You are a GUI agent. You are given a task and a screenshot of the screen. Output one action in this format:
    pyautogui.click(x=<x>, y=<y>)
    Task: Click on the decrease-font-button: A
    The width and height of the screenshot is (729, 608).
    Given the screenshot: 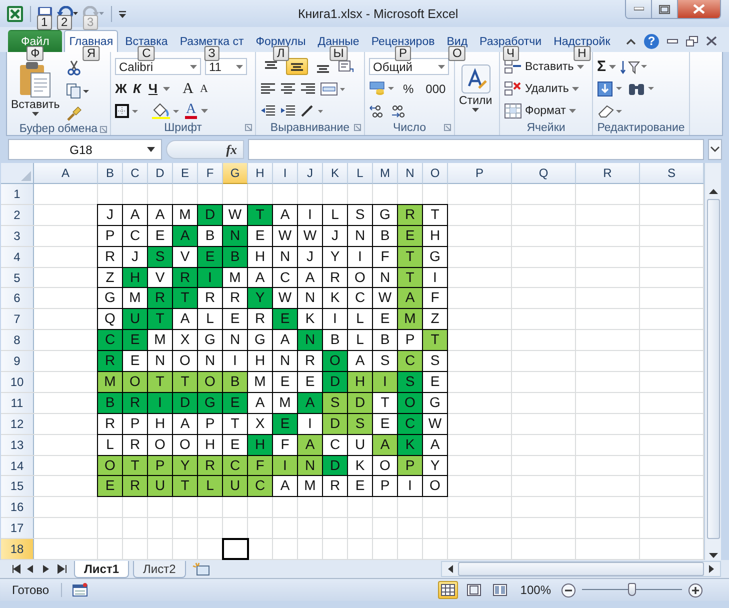 What is the action you would take?
    pyautogui.click(x=204, y=88)
    